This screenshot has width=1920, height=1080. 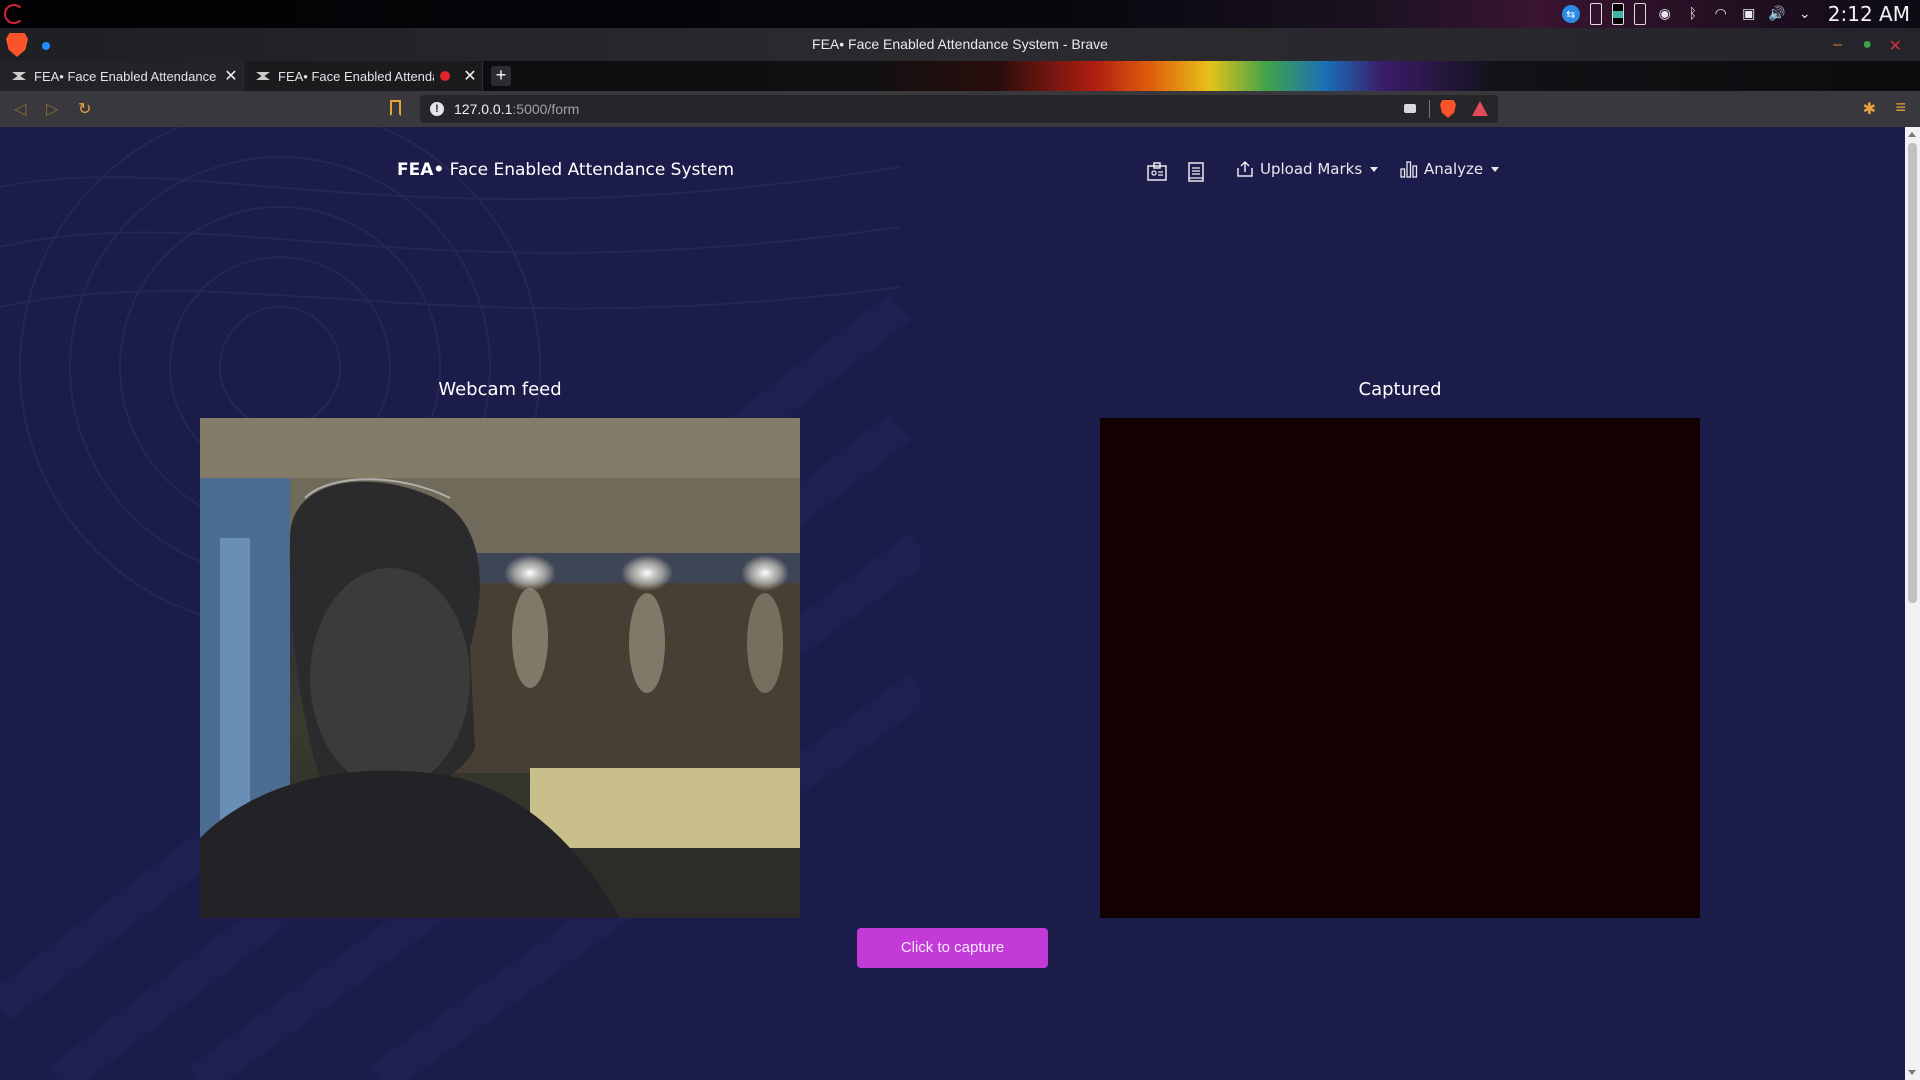 What do you see at coordinates (1805, 14) in the screenshot?
I see `chevron-down-icon: ⌄` at bounding box center [1805, 14].